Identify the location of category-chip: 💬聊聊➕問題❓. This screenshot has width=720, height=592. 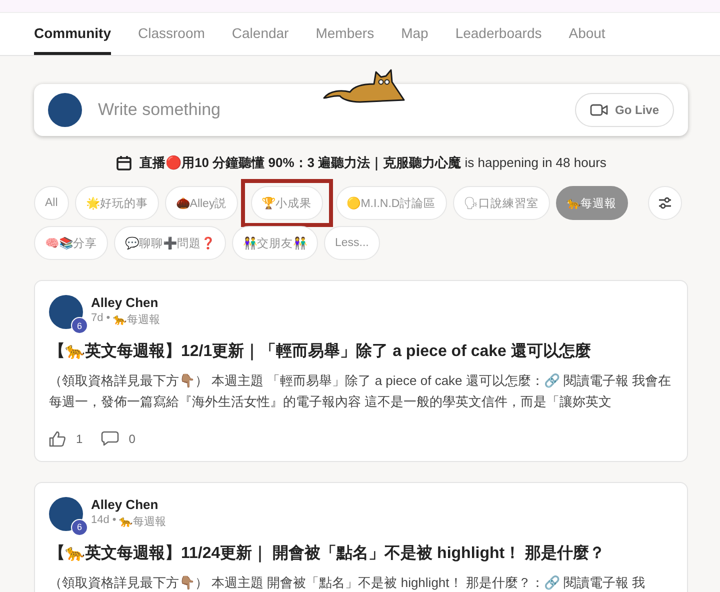
(170, 243).